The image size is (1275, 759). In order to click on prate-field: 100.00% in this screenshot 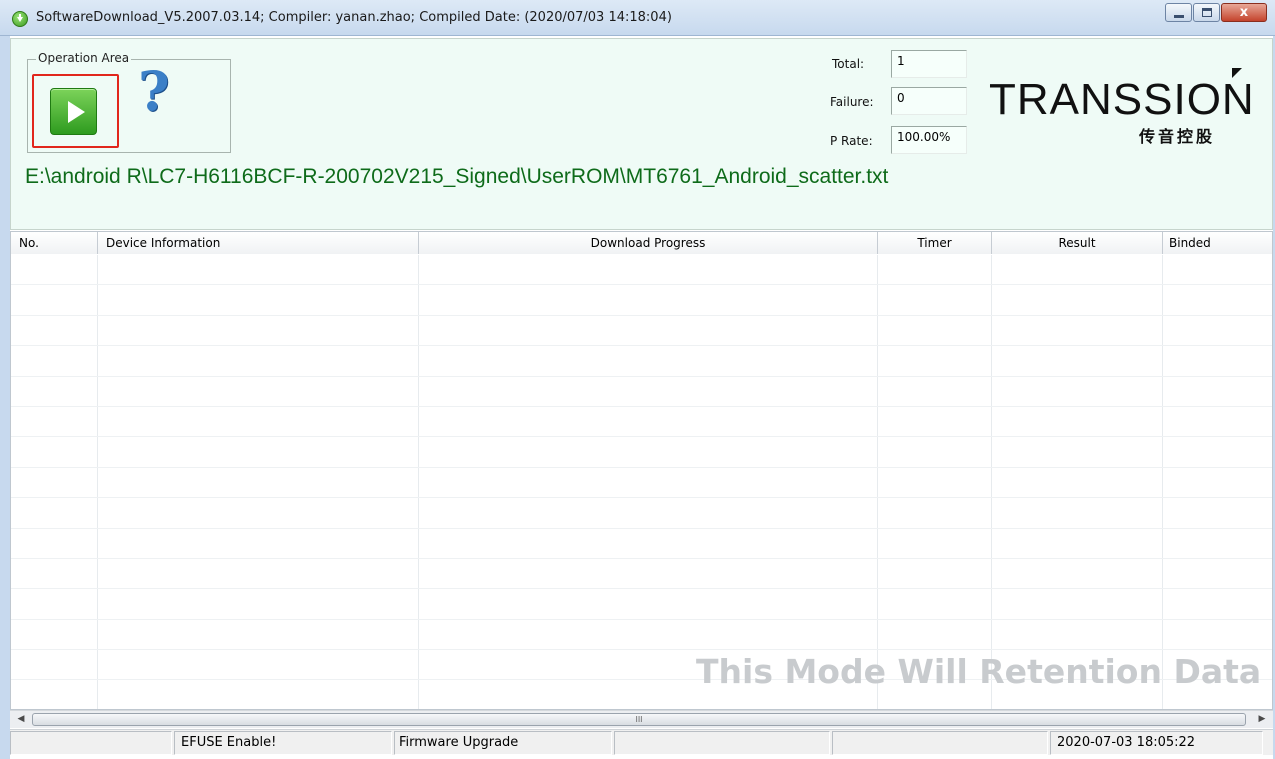, I will do `click(929, 140)`.